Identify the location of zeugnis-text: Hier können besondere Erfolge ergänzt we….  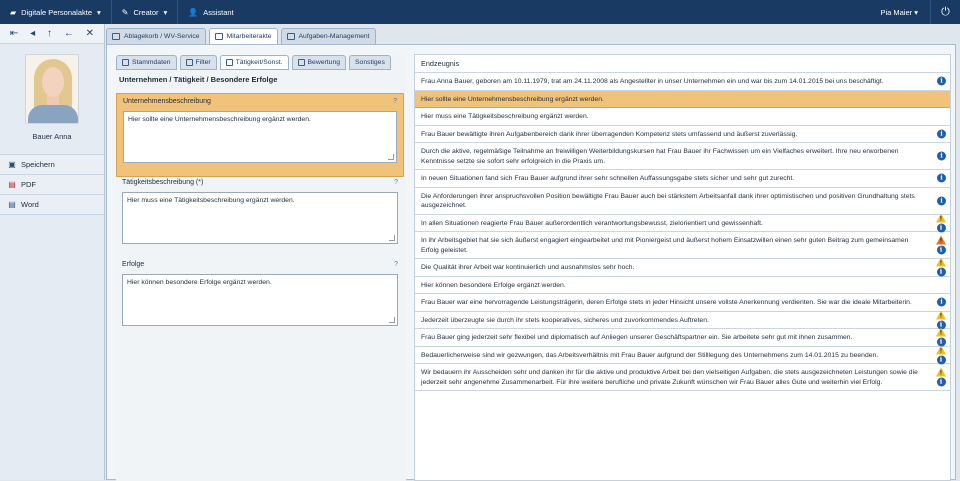
(493, 285).